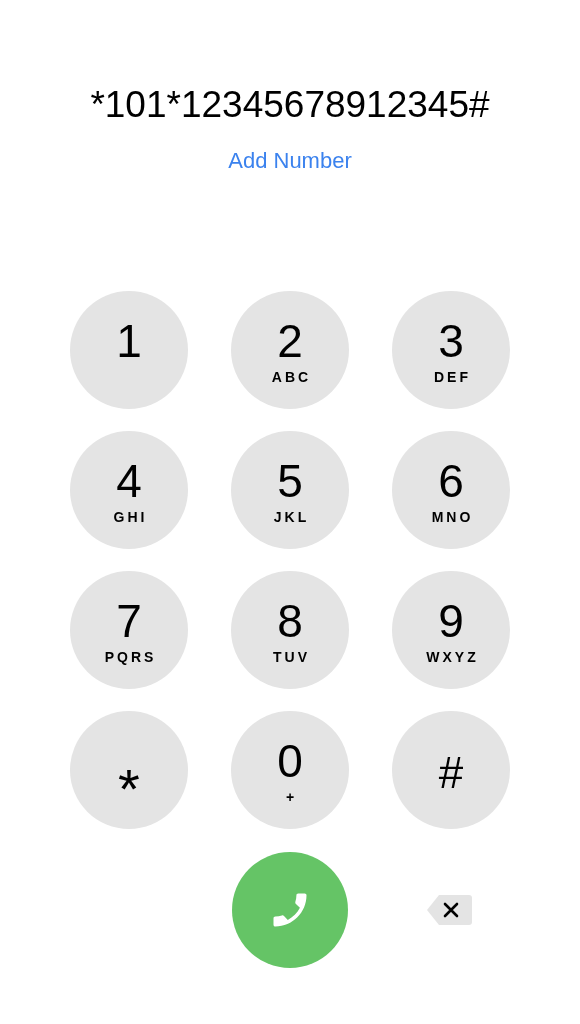 This screenshot has height=1024, width=580. What do you see at coordinates (290, 161) in the screenshot?
I see `add-number-link: Add Number` at bounding box center [290, 161].